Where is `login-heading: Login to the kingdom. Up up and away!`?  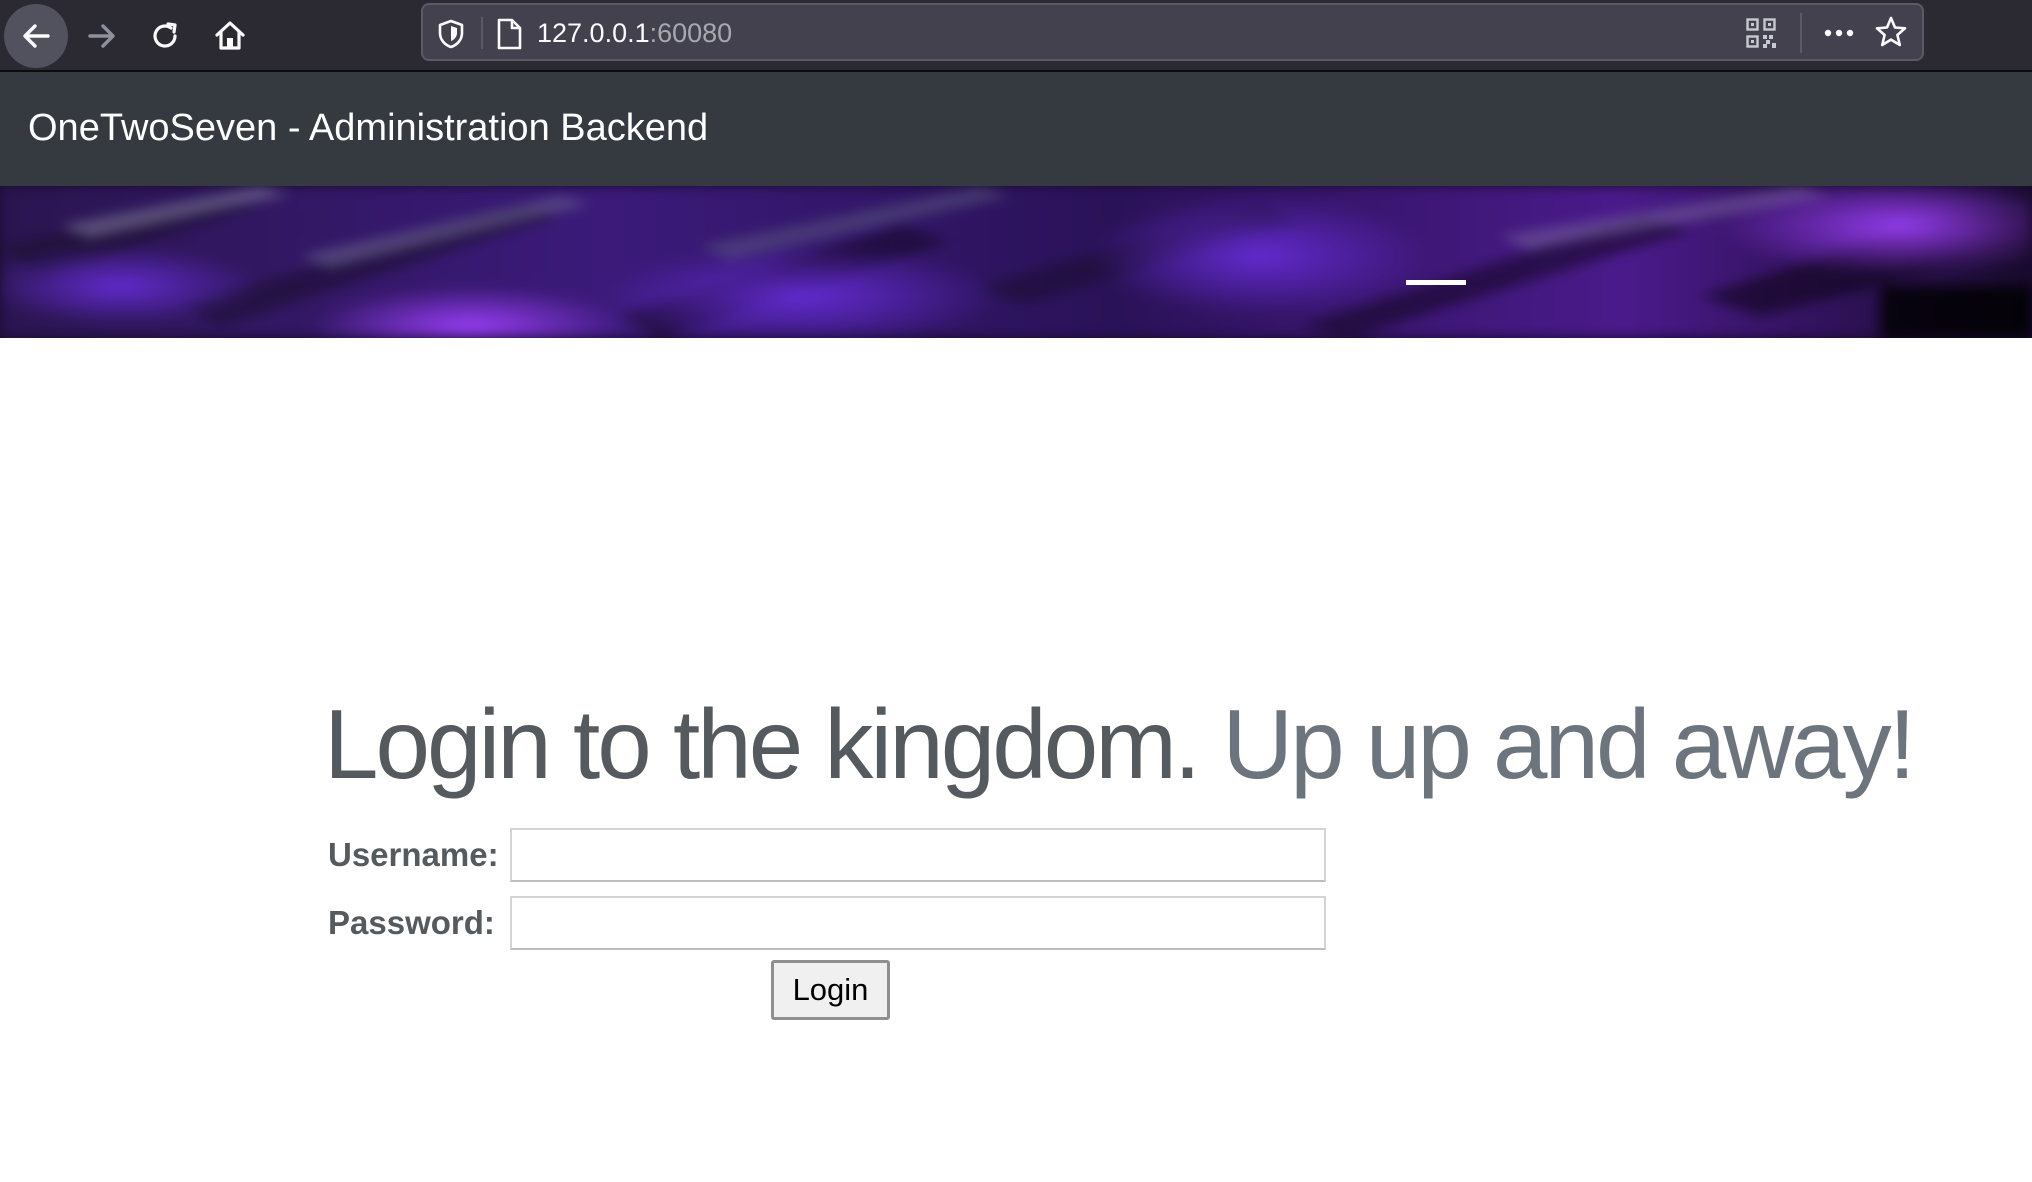
login-heading: Login to the kingdom. Up up and away! is located at coordinates (1120, 744).